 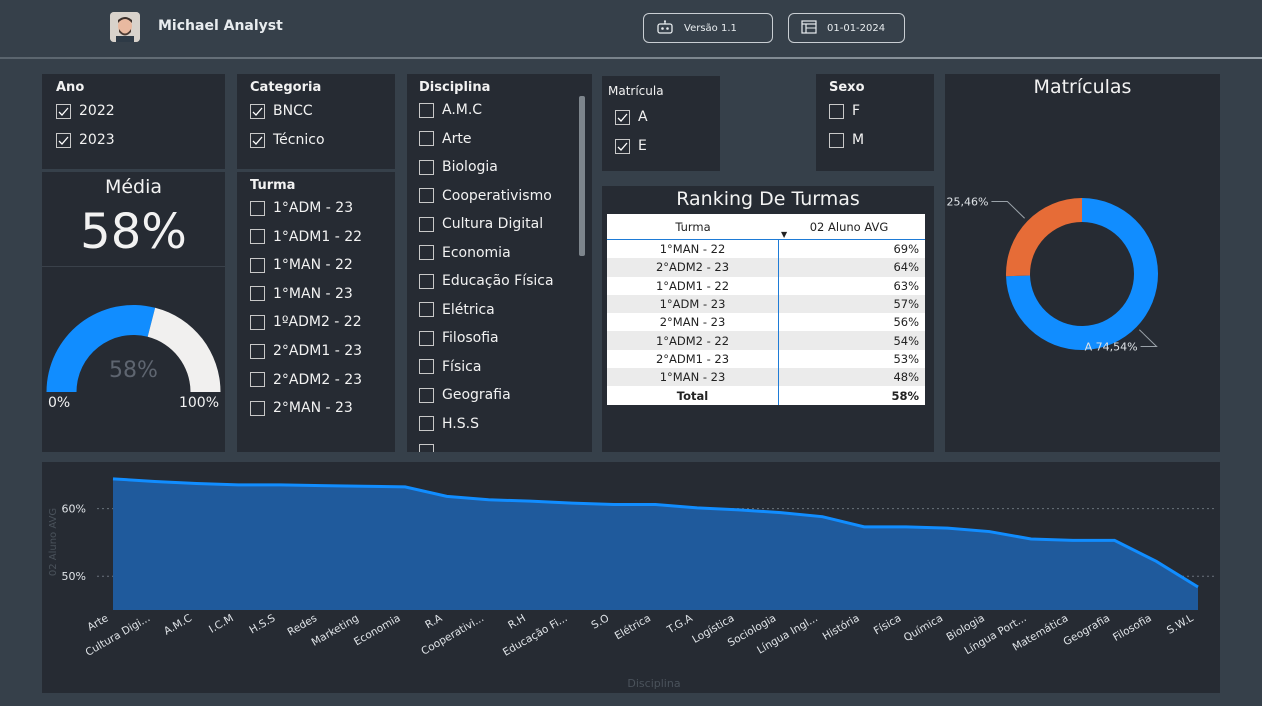 I want to click on slicer-item: Cultura Digital, so click(x=481, y=224).